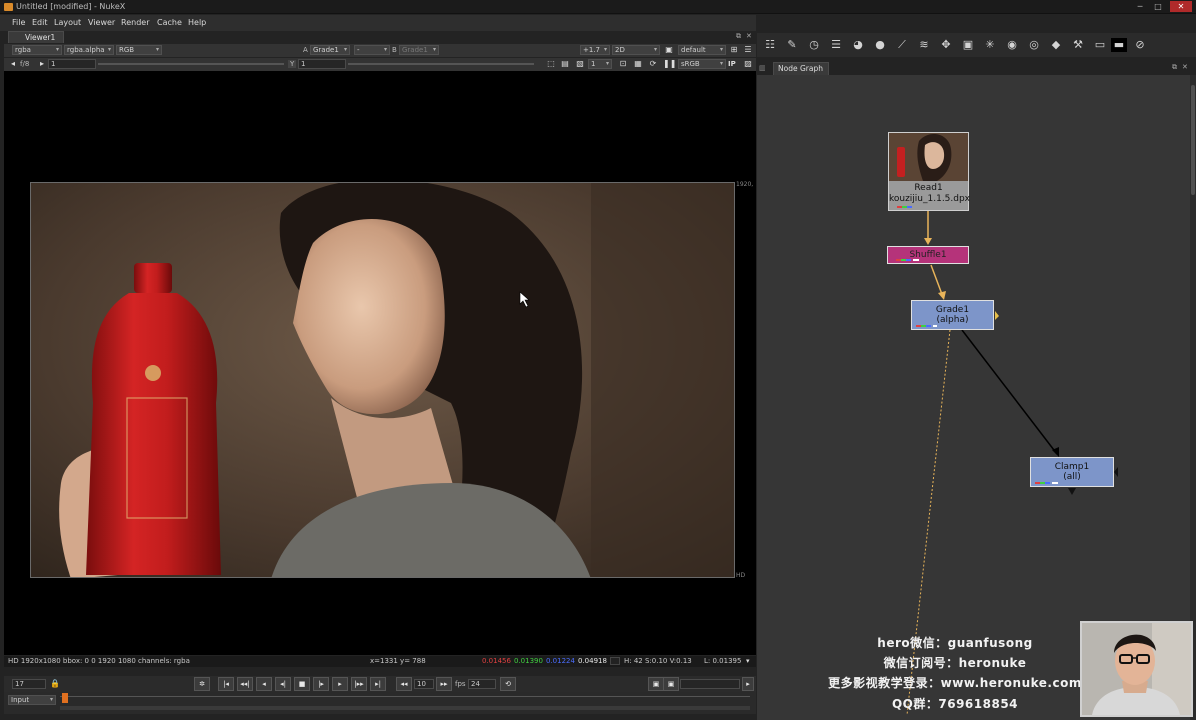  I want to click on maximize-button: □, so click(1158, 6).